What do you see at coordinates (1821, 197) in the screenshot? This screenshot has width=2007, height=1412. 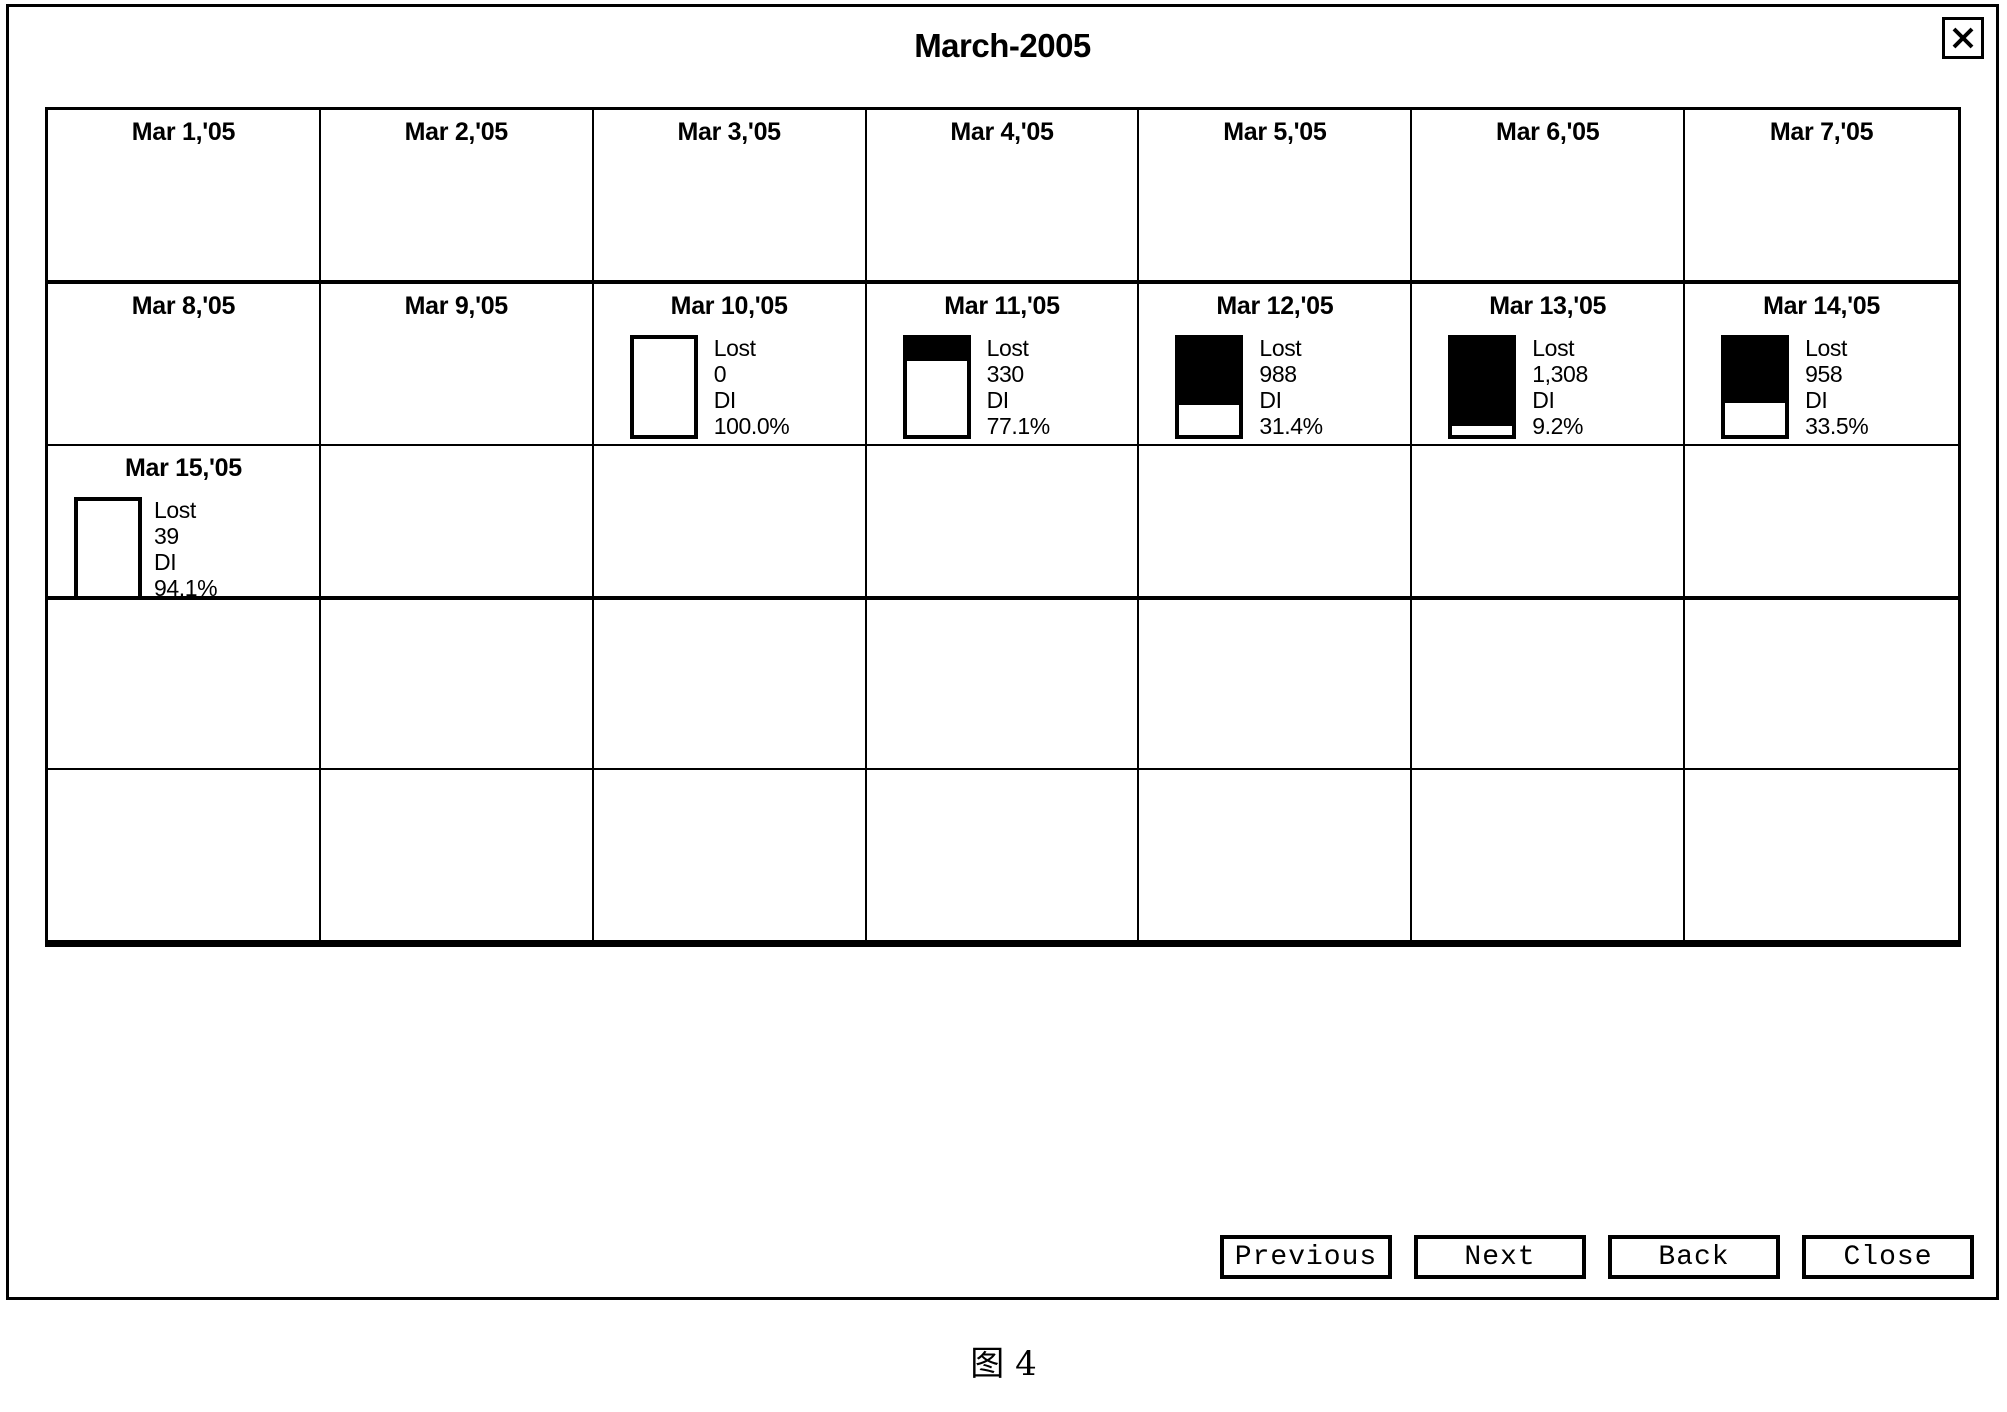 I see `calendar-day-cell: Mar 7,'05` at bounding box center [1821, 197].